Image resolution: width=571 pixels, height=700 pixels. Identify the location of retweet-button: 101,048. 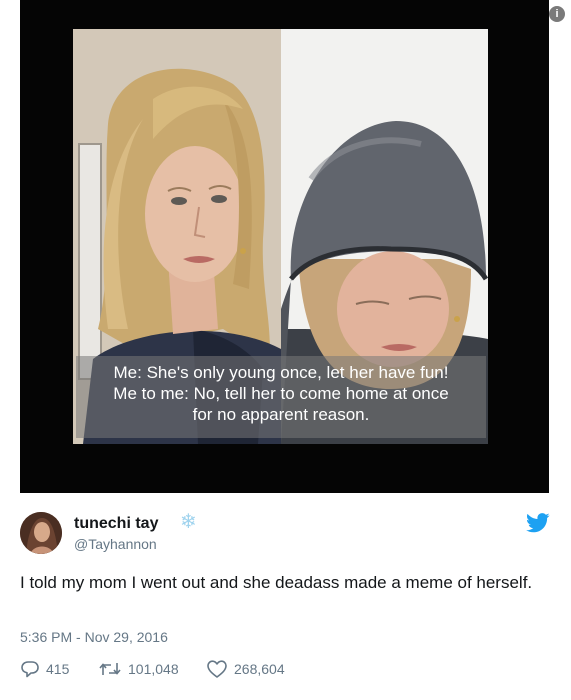
(138, 669).